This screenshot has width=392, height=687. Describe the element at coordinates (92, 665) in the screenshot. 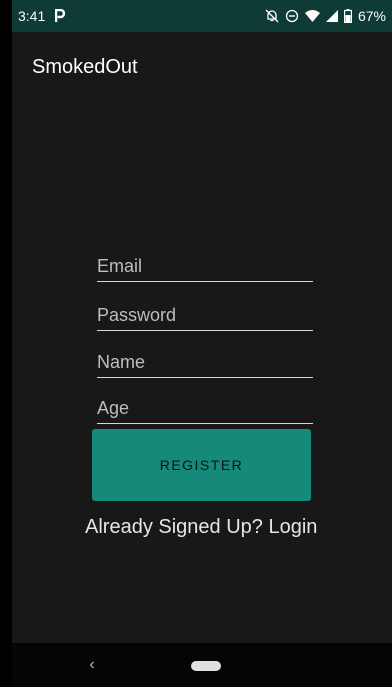

I see `back-icon: ‹` at that location.